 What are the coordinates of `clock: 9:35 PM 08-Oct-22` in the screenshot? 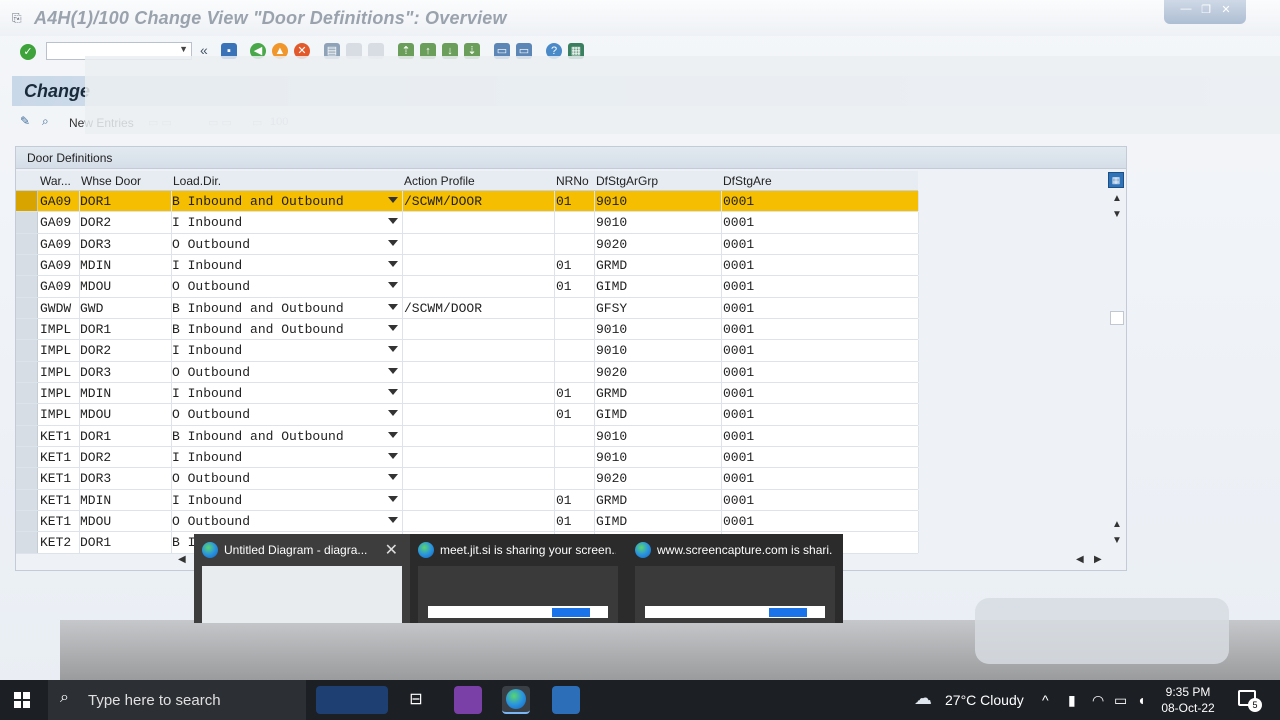 It's located at (1188, 700).